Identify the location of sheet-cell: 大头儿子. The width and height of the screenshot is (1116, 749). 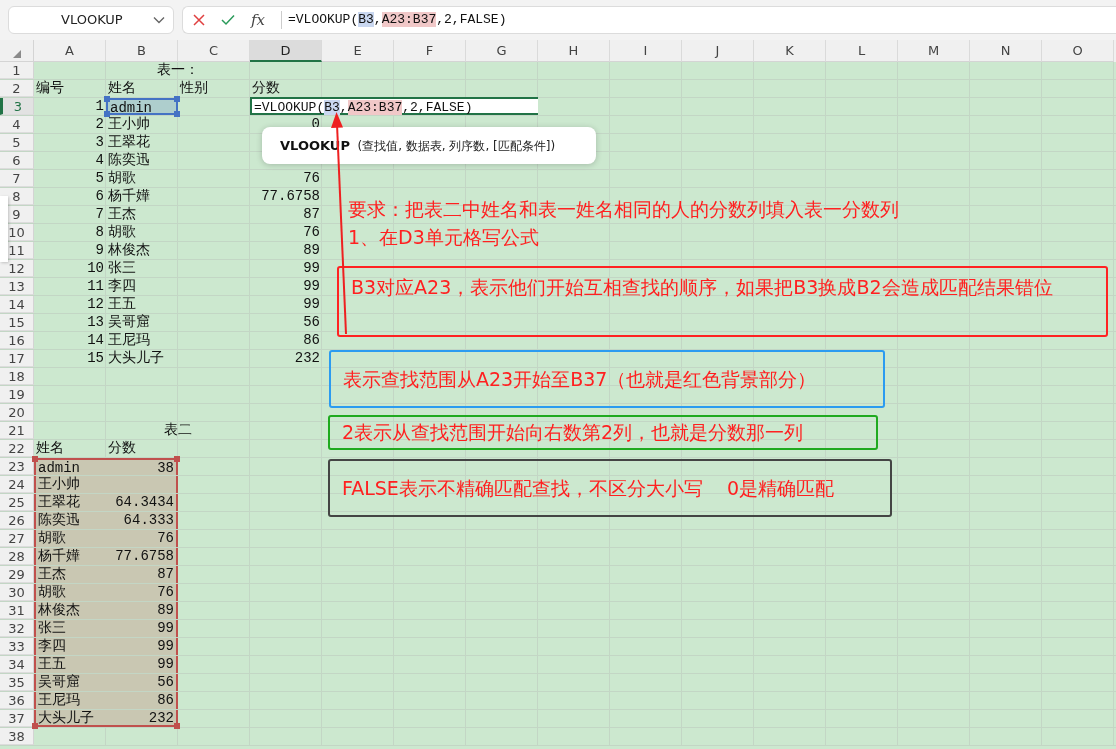
(70, 718).